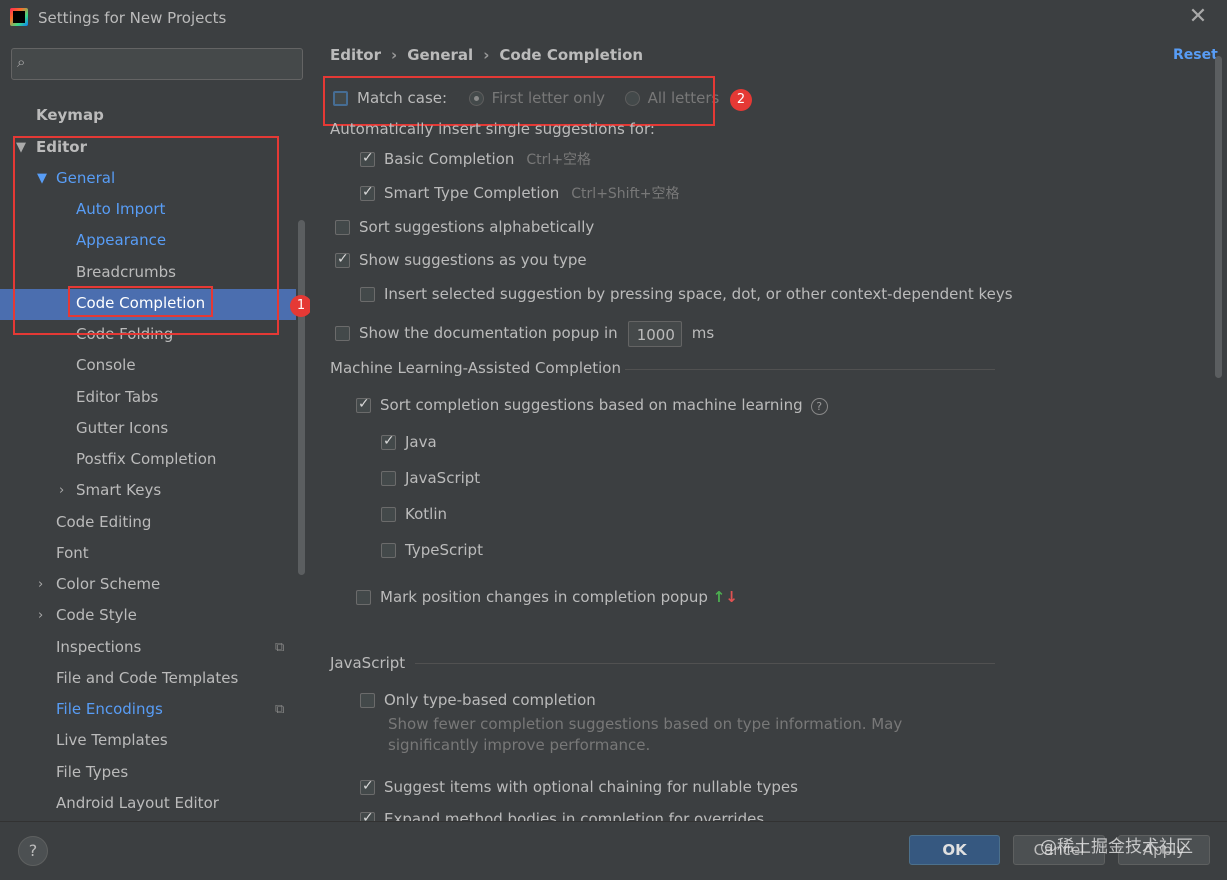 Image resolution: width=1227 pixels, height=880 pixels. Describe the element at coordinates (367, 814) in the screenshot. I see `expand-method-bodies-checkbox` at that location.